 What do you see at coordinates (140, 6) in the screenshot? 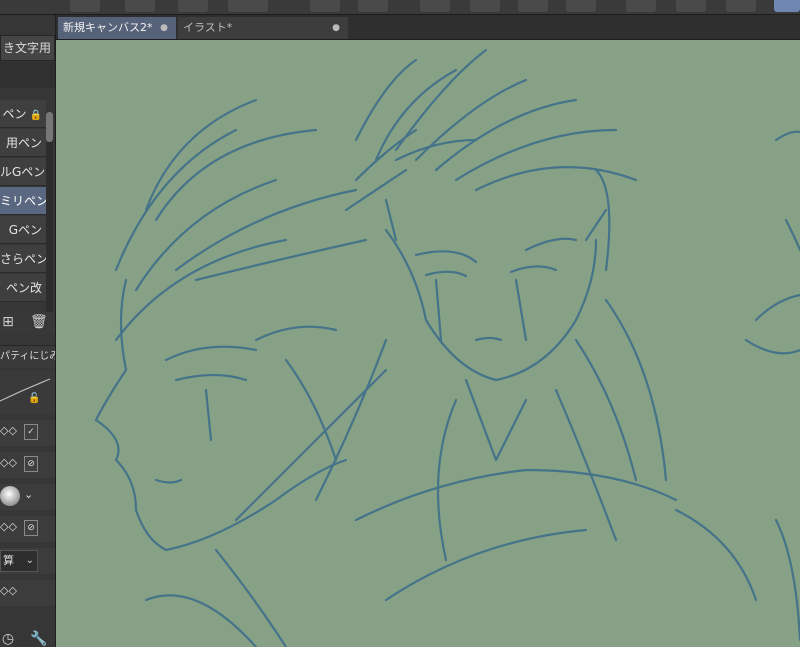
I see `add-layer-button` at bounding box center [140, 6].